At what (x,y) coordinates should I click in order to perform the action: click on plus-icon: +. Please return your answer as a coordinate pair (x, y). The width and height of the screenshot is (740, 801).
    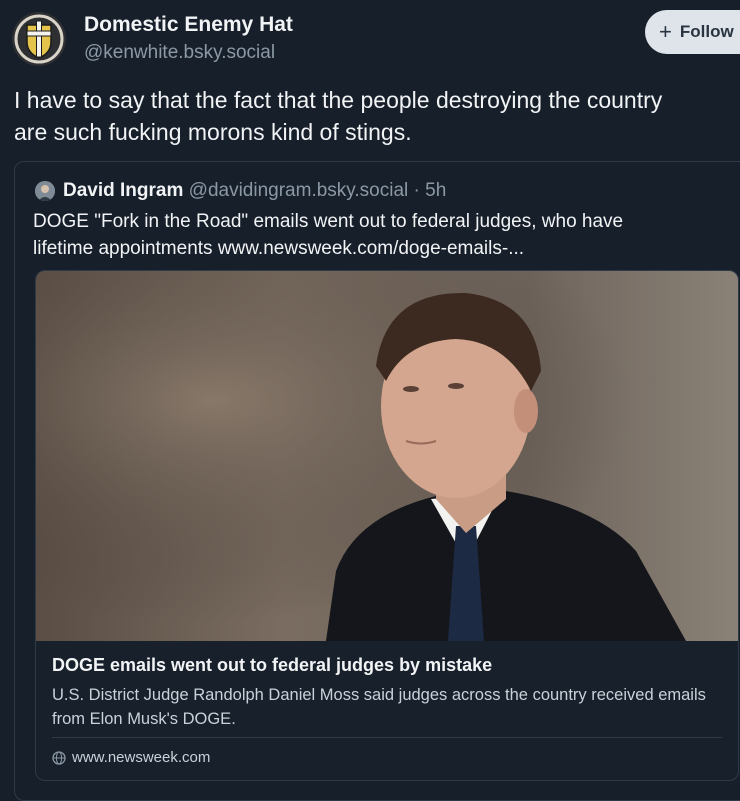
    Looking at the image, I should click on (665, 31).